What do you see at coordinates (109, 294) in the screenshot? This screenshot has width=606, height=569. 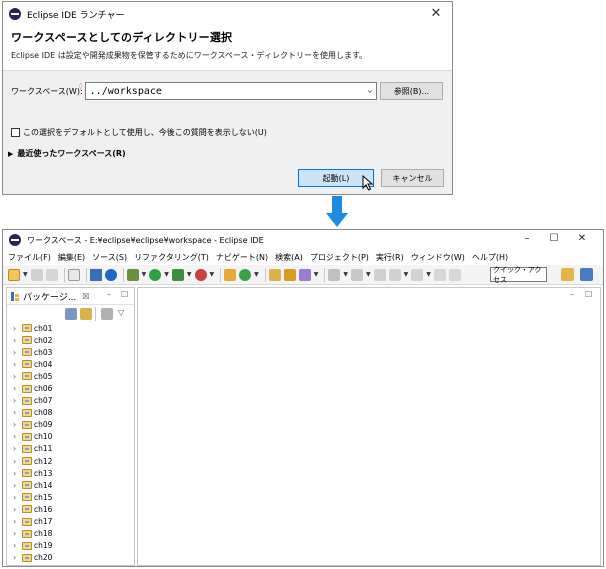 I see `minimize-view-icon: –` at bounding box center [109, 294].